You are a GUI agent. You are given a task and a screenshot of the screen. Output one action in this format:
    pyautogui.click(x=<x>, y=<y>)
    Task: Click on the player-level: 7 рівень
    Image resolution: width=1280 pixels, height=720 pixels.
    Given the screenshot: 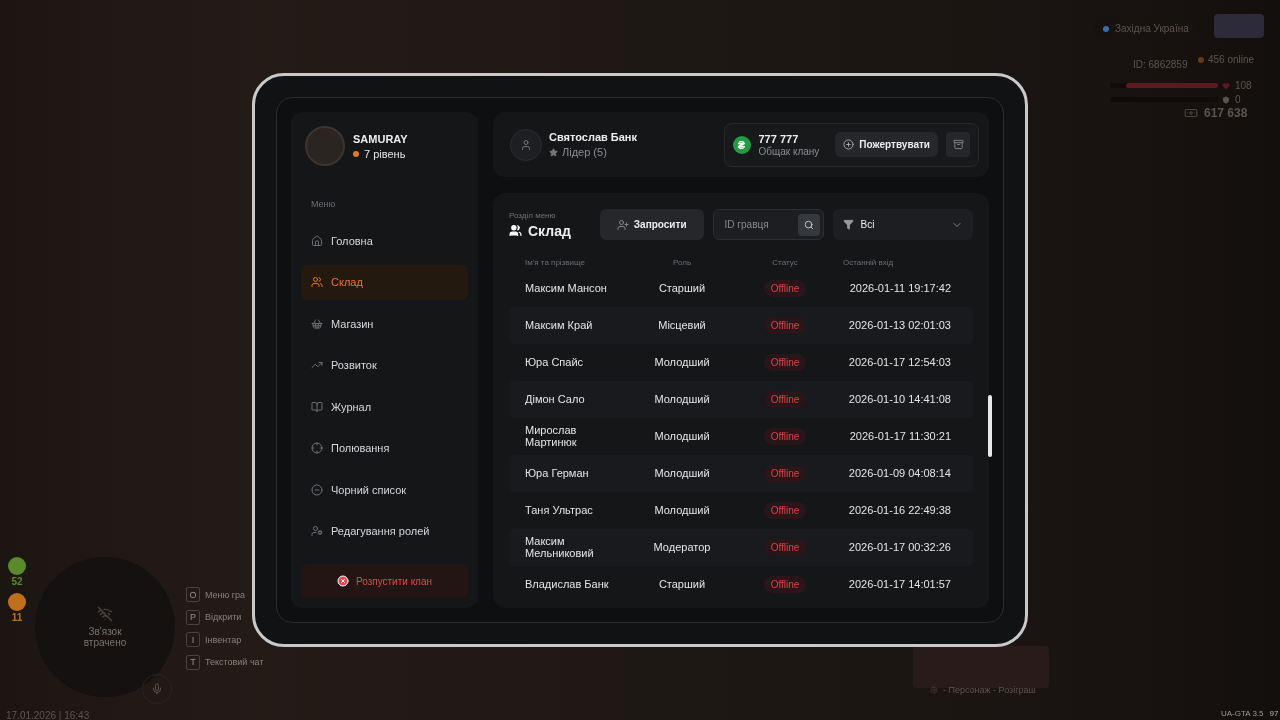 What is the action you would take?
    pyautogui.click(x=385, y=153)
    